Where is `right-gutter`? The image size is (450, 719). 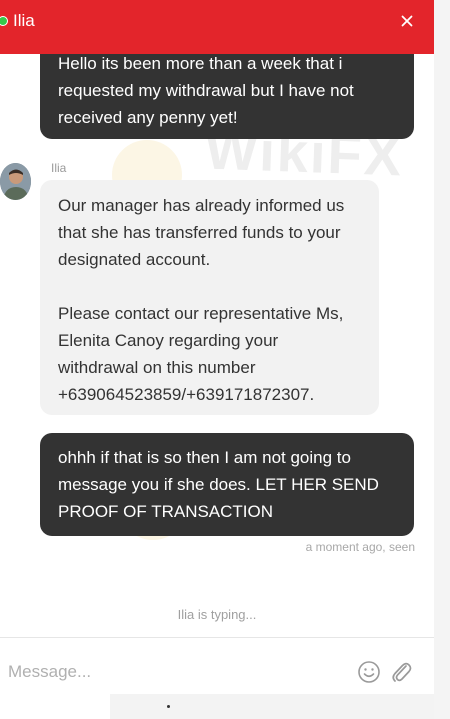 right-gutter is located at coordinates (442, 359).